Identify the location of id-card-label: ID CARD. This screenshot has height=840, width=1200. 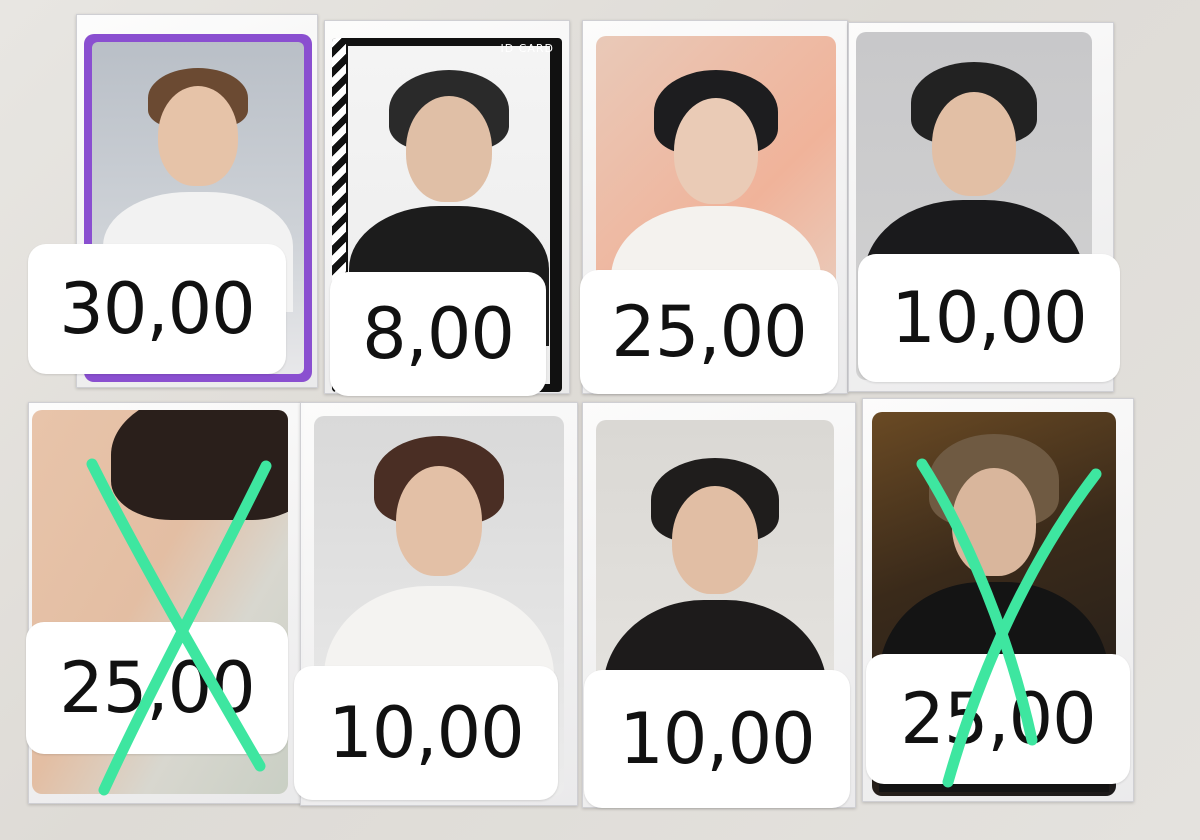
(527, 48).